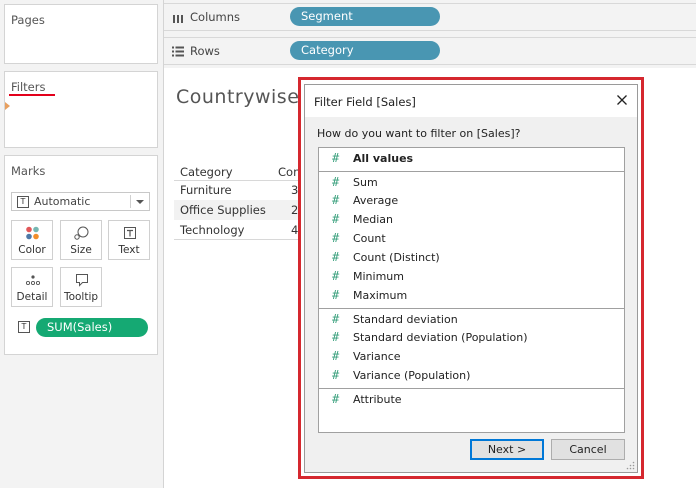 The image size is (696, 488). Describe the element at coordinates (236, 239) in the screenshot. I see `table-bottom-divider` at that location.